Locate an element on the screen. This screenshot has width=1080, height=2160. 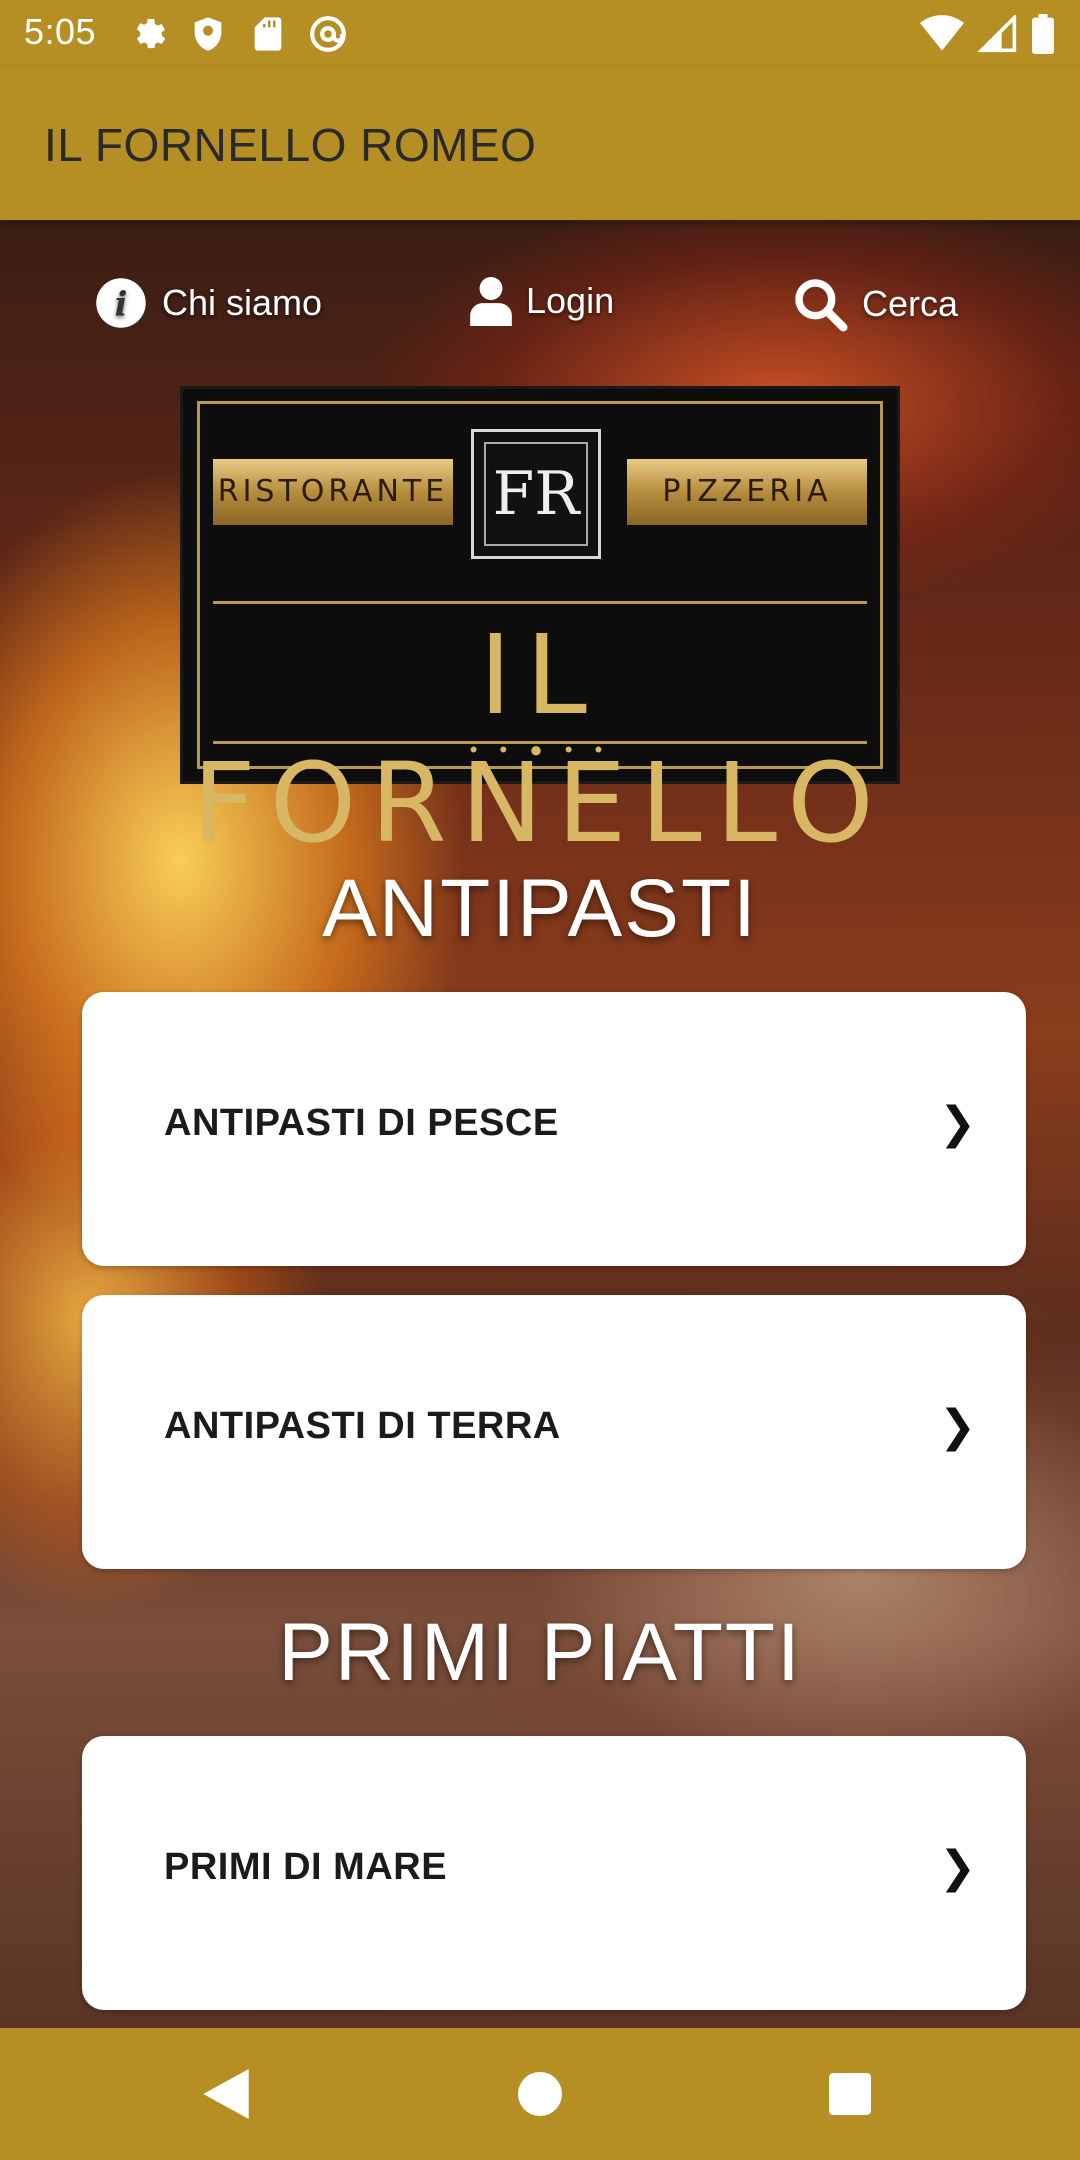
back-icon is located at coordinates (226, 2094).